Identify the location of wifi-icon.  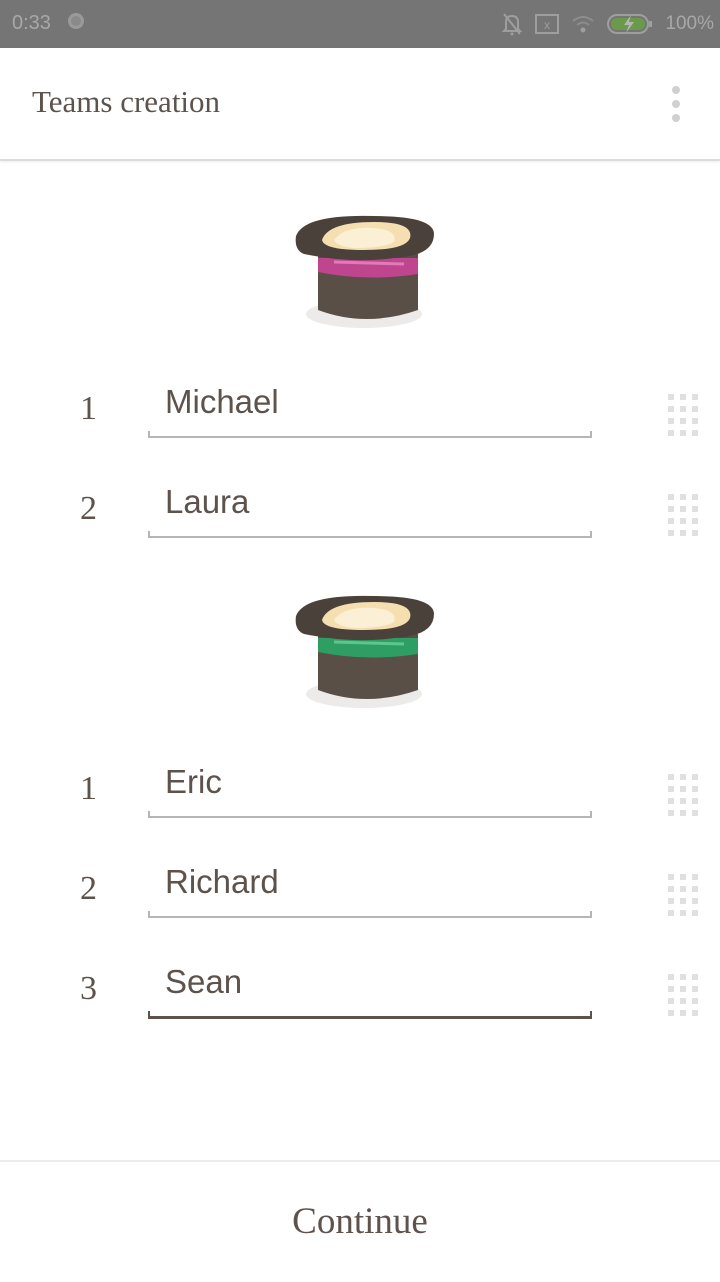
(583, 24).